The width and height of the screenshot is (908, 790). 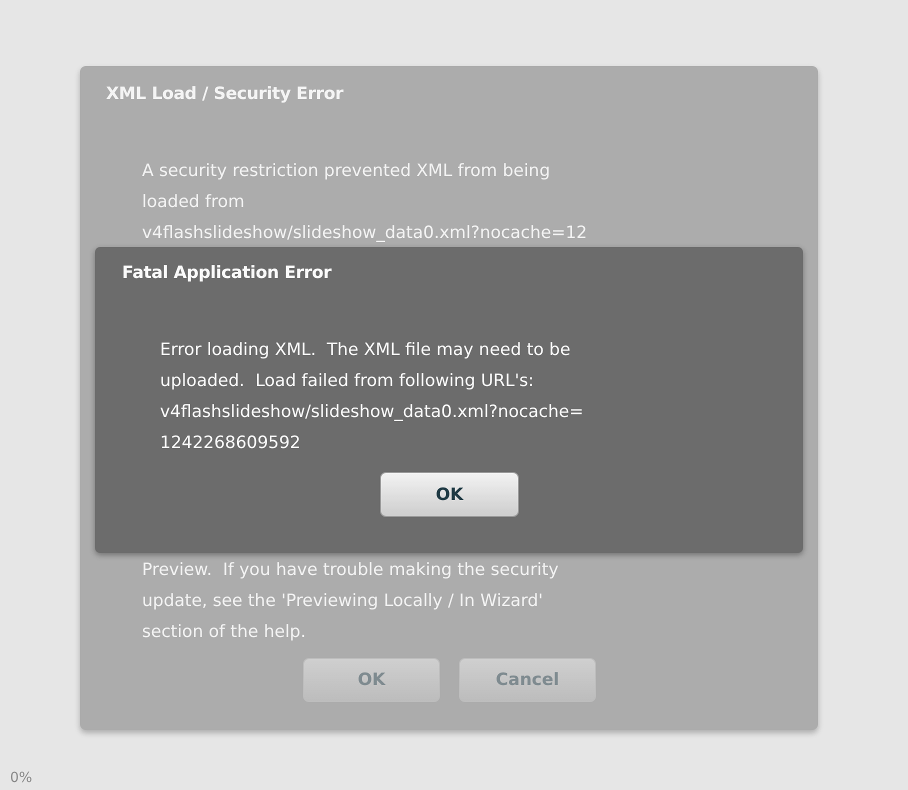 I want to click on cancel-button: Cancel, so click(x=527, y=680).